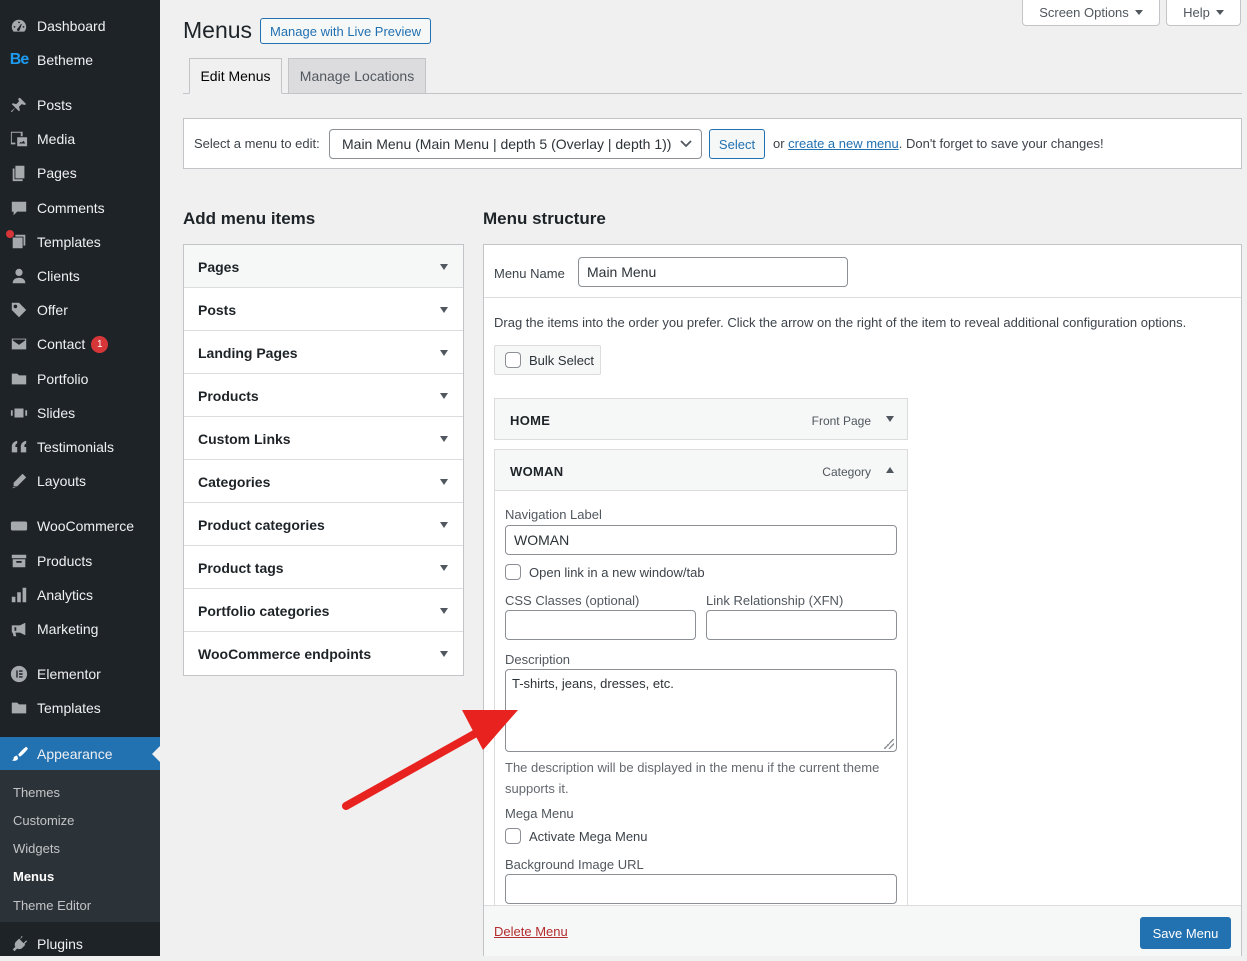 The width and height of the screenshot is (1247, 961). I want to click on resize-handle-icon, so click(889, 744).